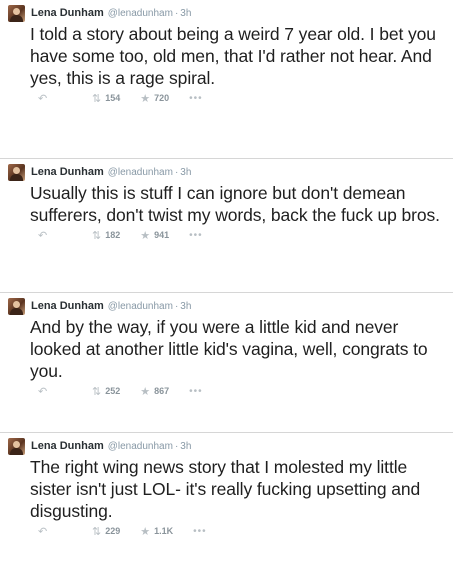  I want to click on favorite-button: ★ 867, so click(154, 391).